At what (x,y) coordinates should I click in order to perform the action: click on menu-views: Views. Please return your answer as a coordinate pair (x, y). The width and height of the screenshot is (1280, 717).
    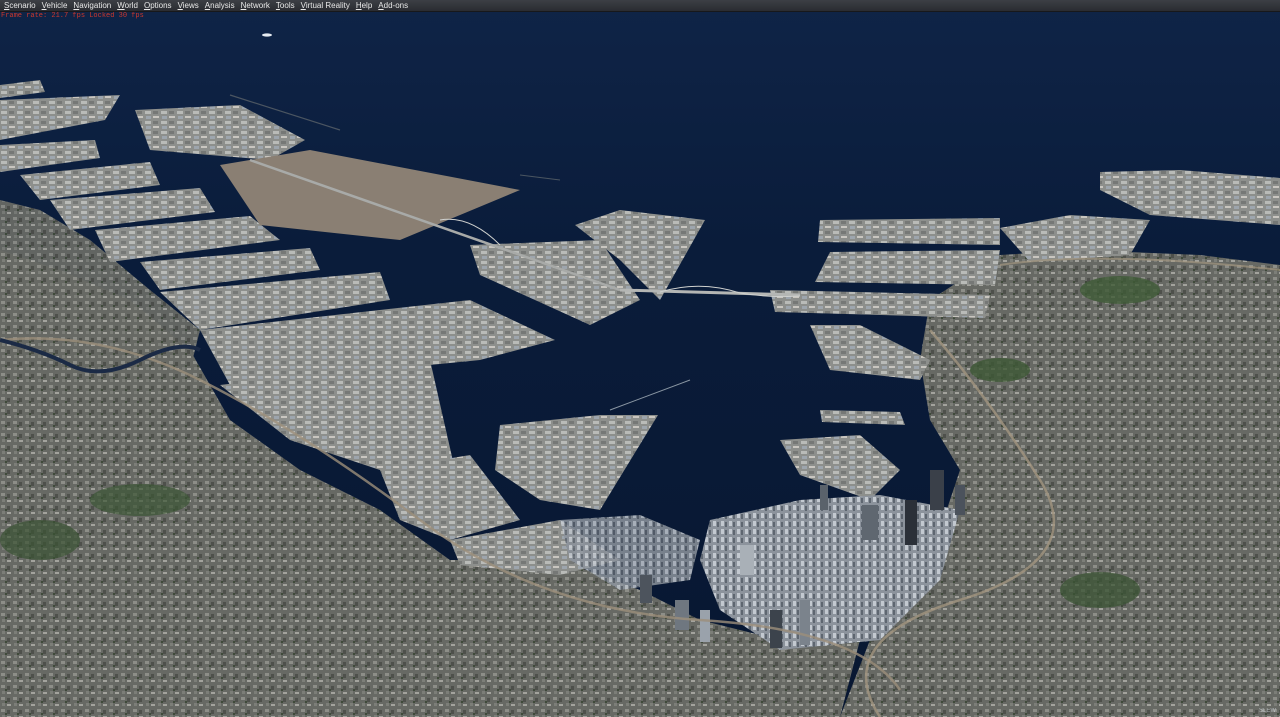
    Looking at the image, I should click on (190, 6).